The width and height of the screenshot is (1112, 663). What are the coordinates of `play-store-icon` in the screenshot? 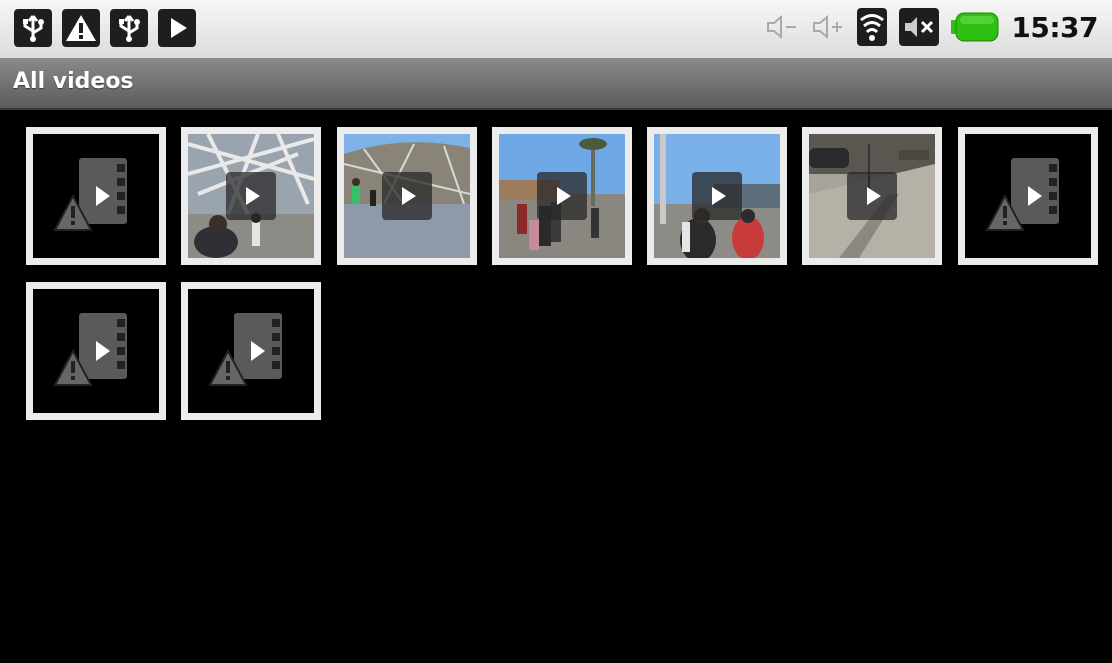 It's located at (177, 28).